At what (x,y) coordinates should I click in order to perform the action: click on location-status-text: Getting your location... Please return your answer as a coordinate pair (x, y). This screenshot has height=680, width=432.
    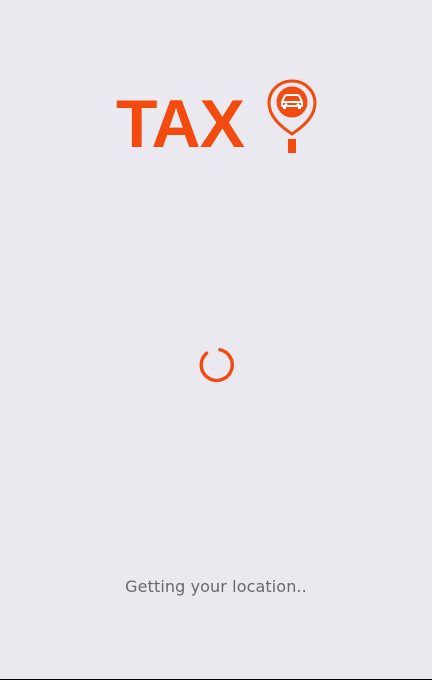
    Looking at the image, I should click on (216, 586).